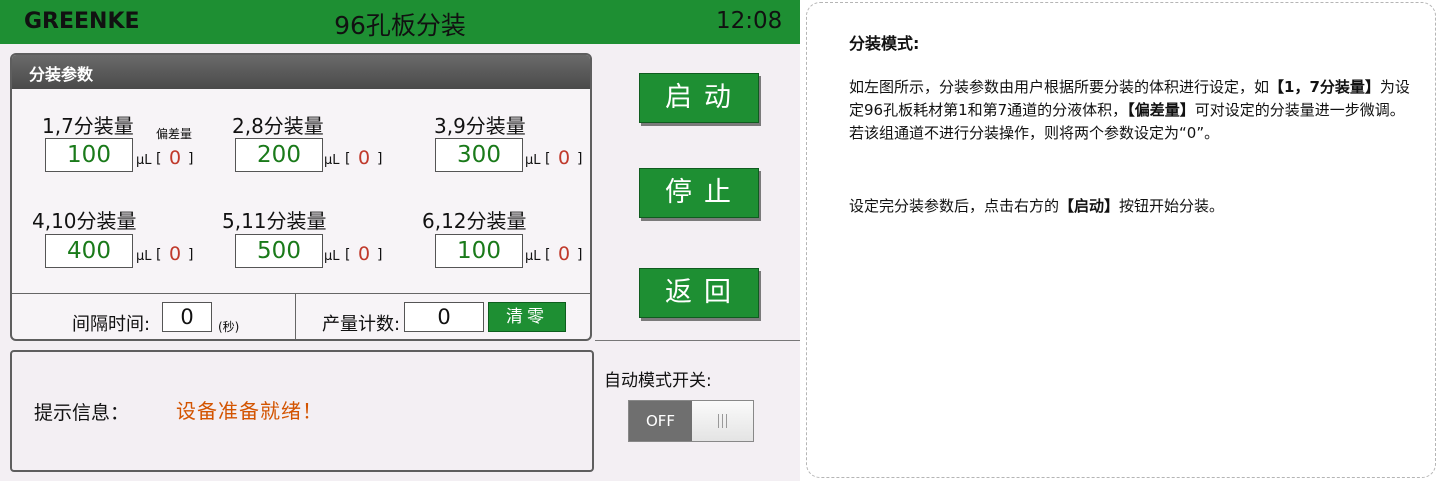 The height and width of the screenshot is (481, 1440). I want to click on top-bar: GREENKE 96孔板分装 12:08, so click(400, 22).